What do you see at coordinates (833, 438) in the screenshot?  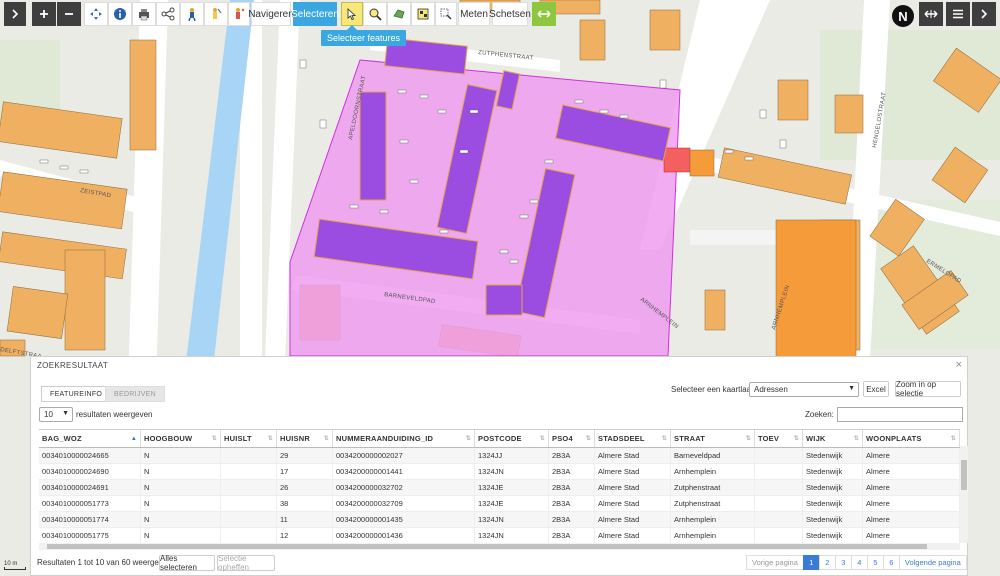 I see `column-header: WIJK ⇅` at bounding box center [833, 438].